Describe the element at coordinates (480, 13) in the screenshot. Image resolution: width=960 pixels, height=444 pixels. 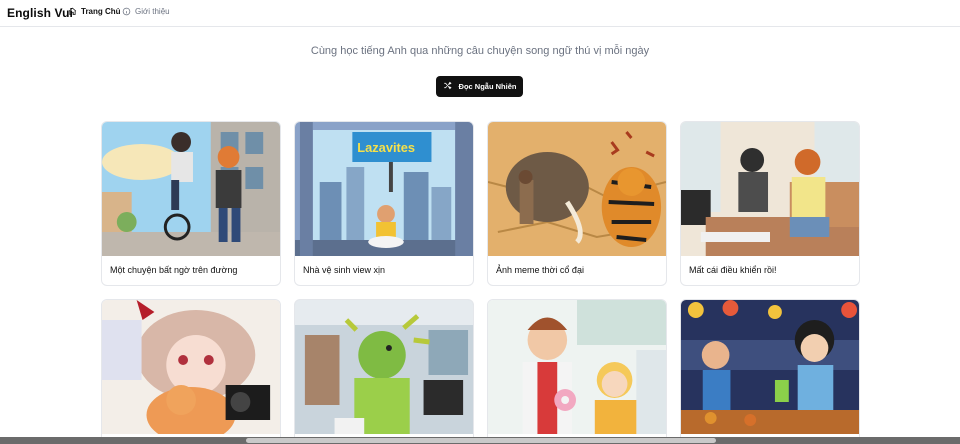
I see `top-navigation-bar: English Vui Trang Chủ Giới thiệu` at that location.